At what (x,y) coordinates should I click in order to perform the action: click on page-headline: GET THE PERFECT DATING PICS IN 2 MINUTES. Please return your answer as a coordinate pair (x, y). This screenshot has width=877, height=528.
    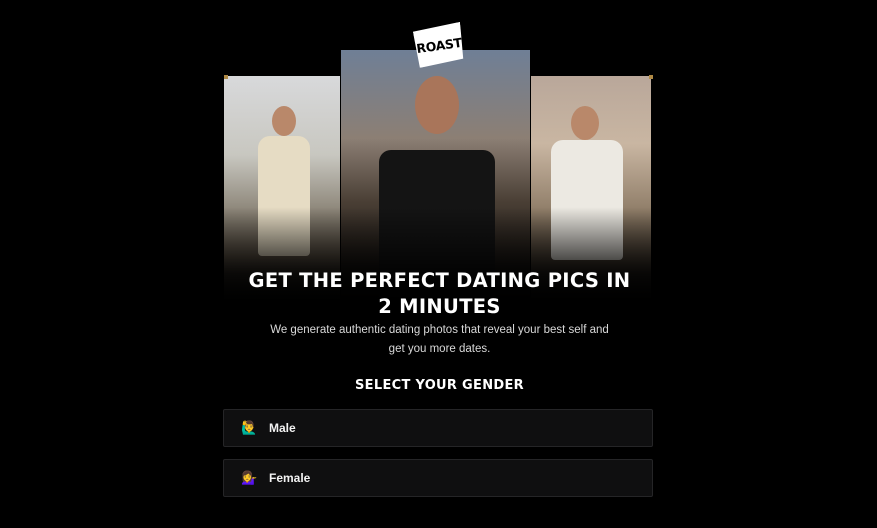
    Looking at the image, I should click on (439, 294).